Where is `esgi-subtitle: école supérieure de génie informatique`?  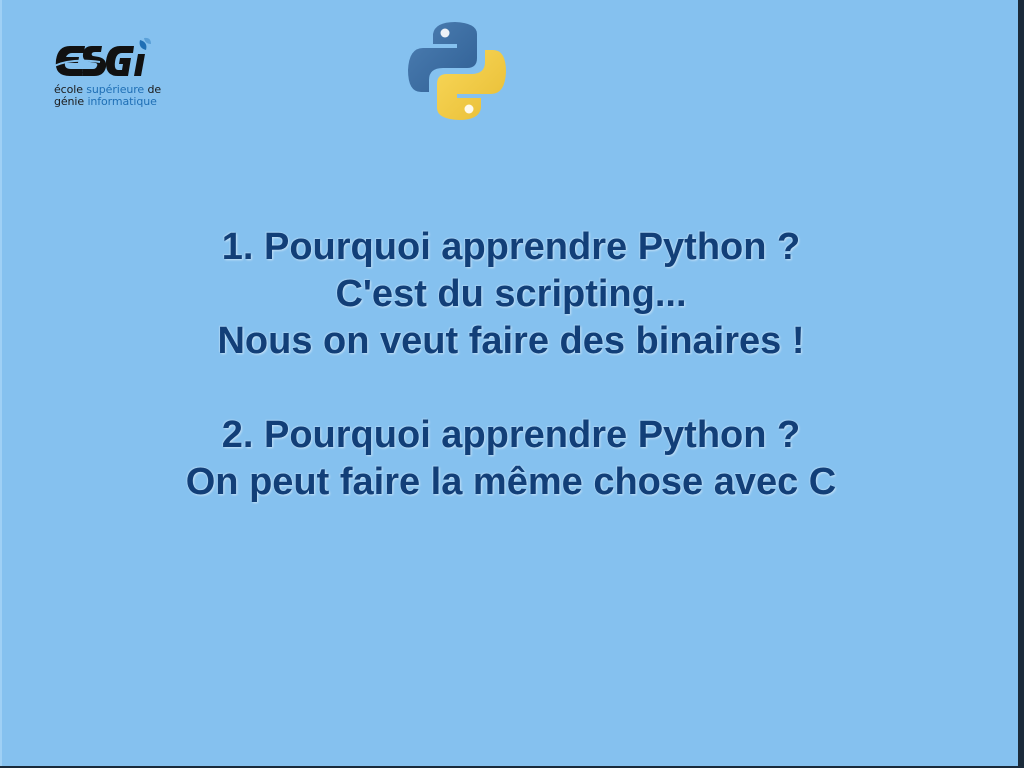 esgi-subtitle: école supérieure de génie informatique is located at coordinates (107, 96).